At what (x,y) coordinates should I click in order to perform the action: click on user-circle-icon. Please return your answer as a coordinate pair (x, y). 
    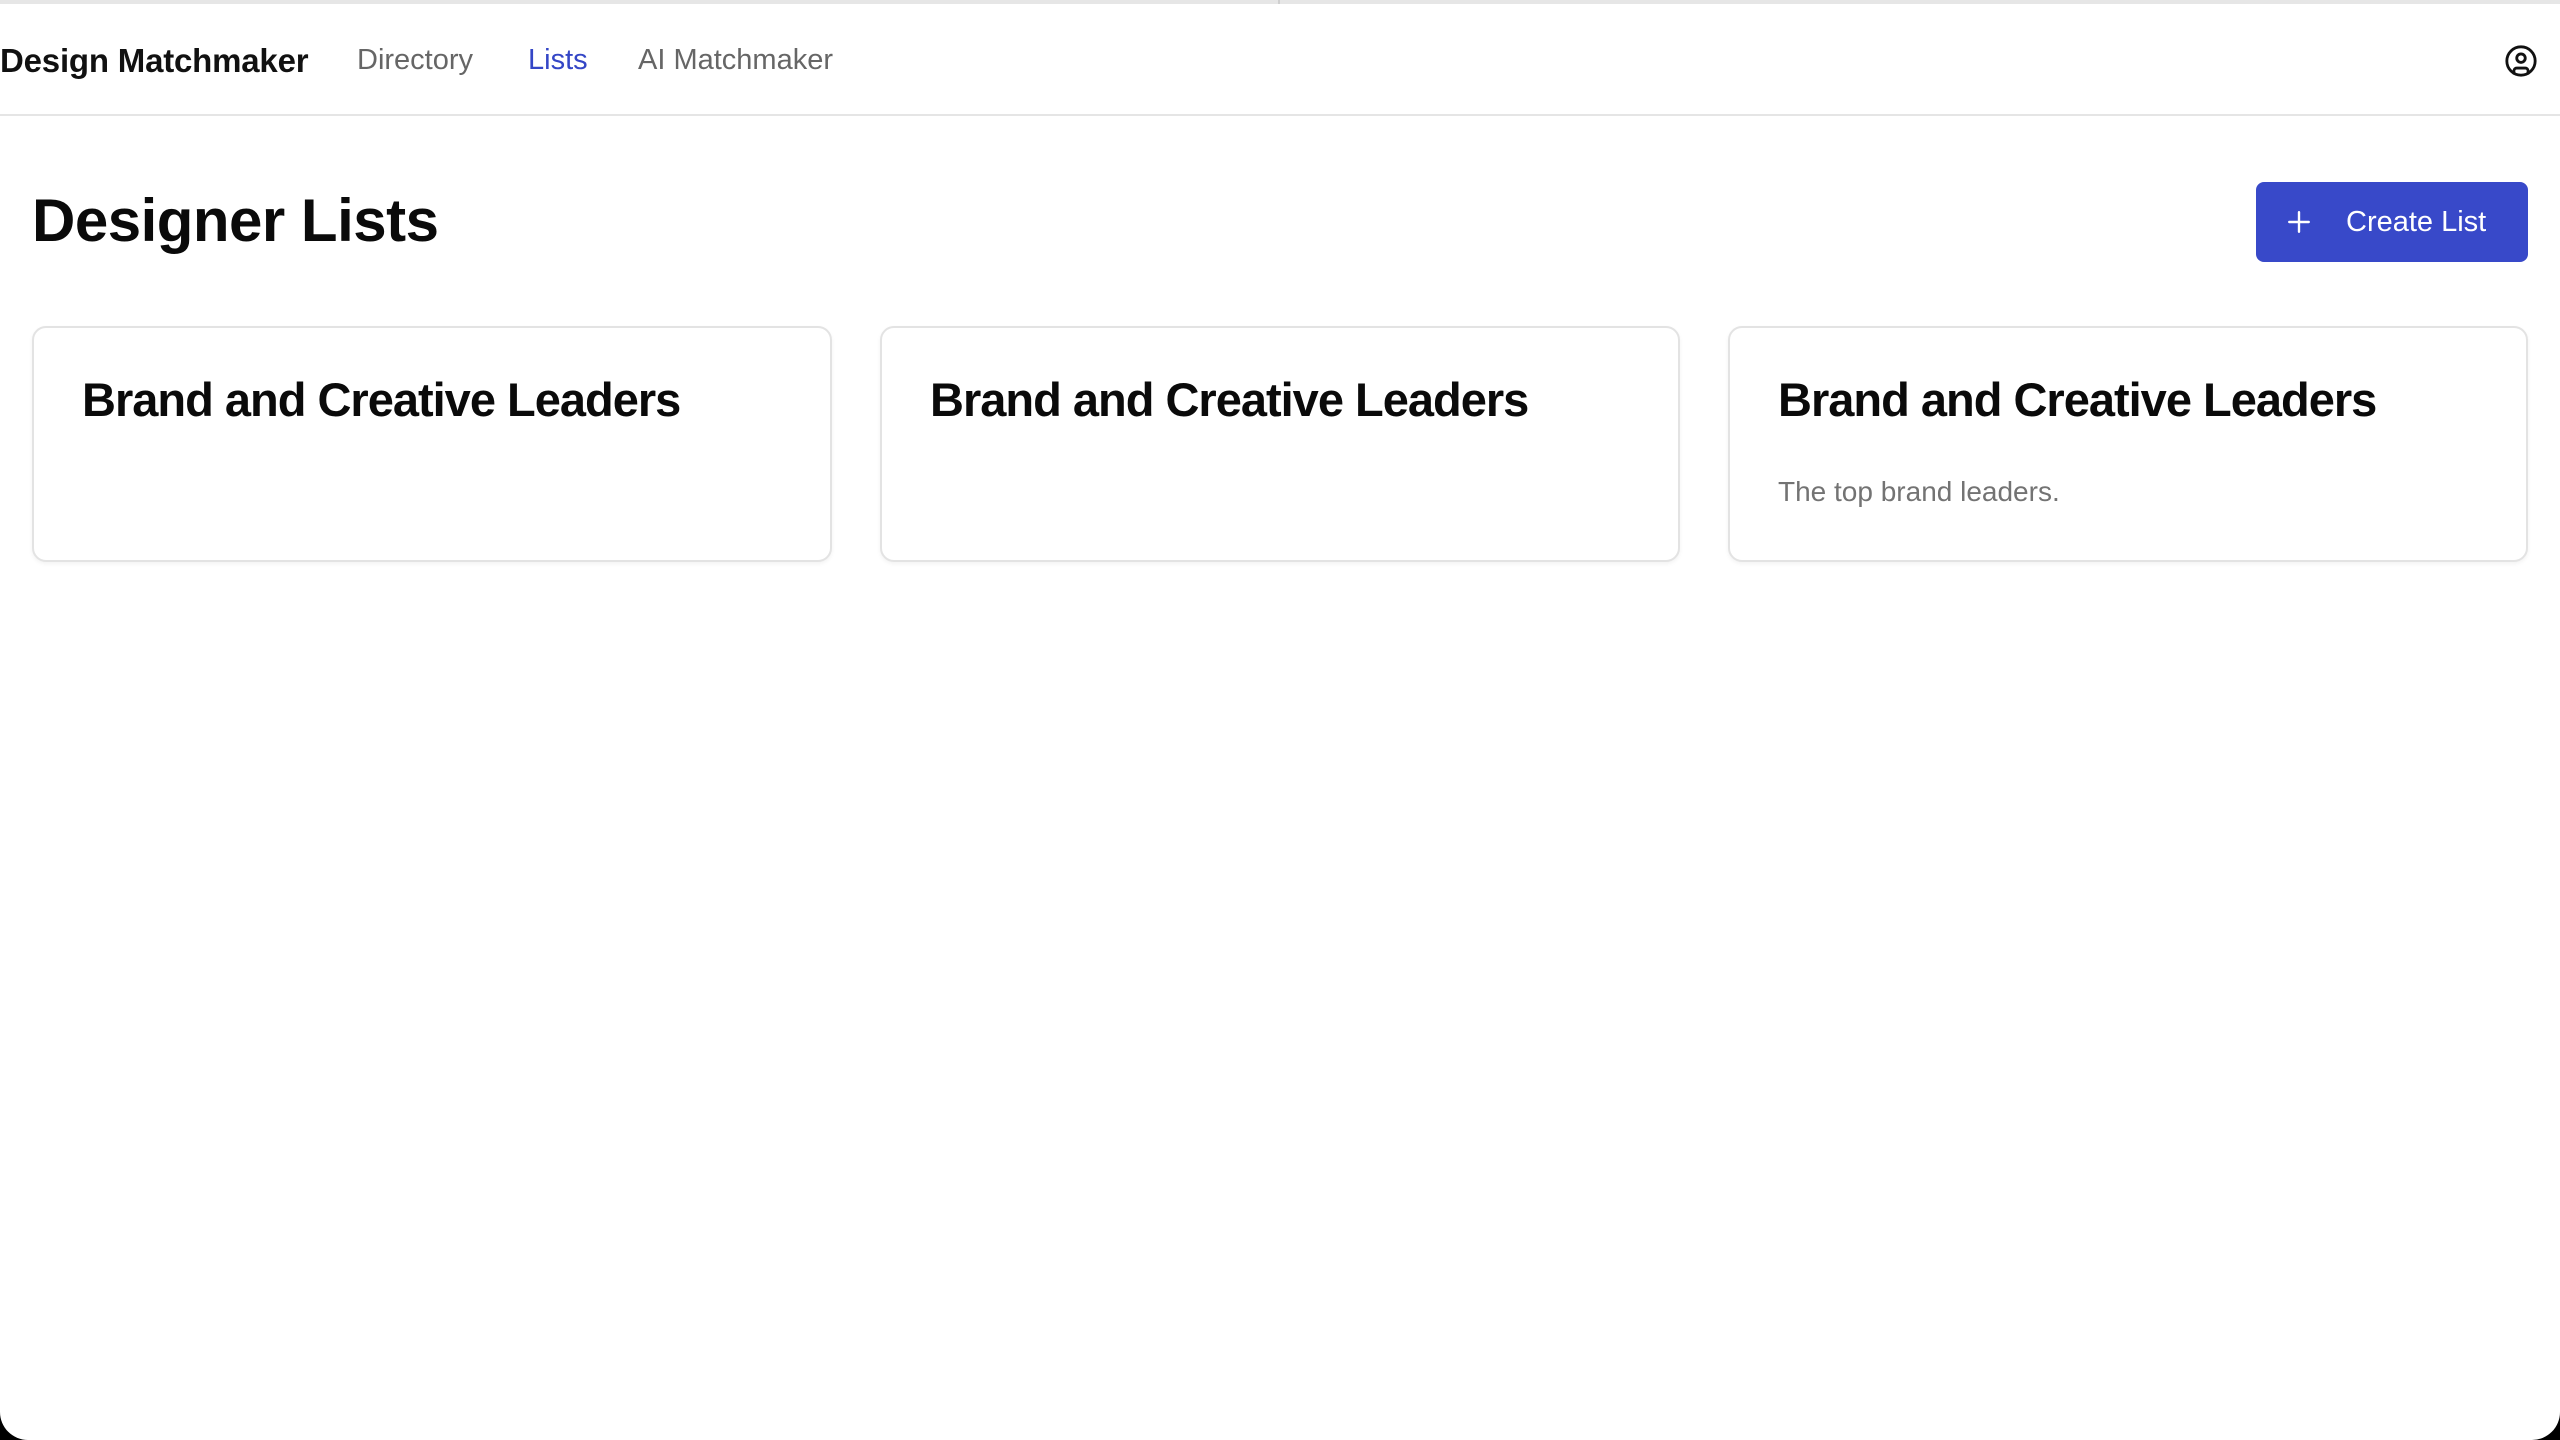
    Looking at the image, I should click on (2521, 61).